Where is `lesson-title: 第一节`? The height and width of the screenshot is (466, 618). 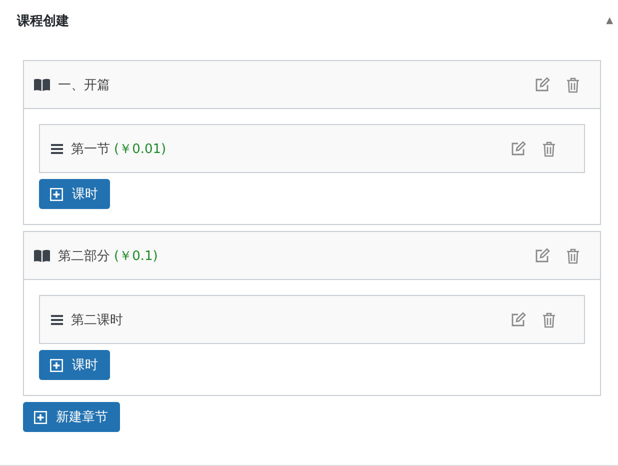 lesson-title: 第一节 is located at coordinates (90, 149).